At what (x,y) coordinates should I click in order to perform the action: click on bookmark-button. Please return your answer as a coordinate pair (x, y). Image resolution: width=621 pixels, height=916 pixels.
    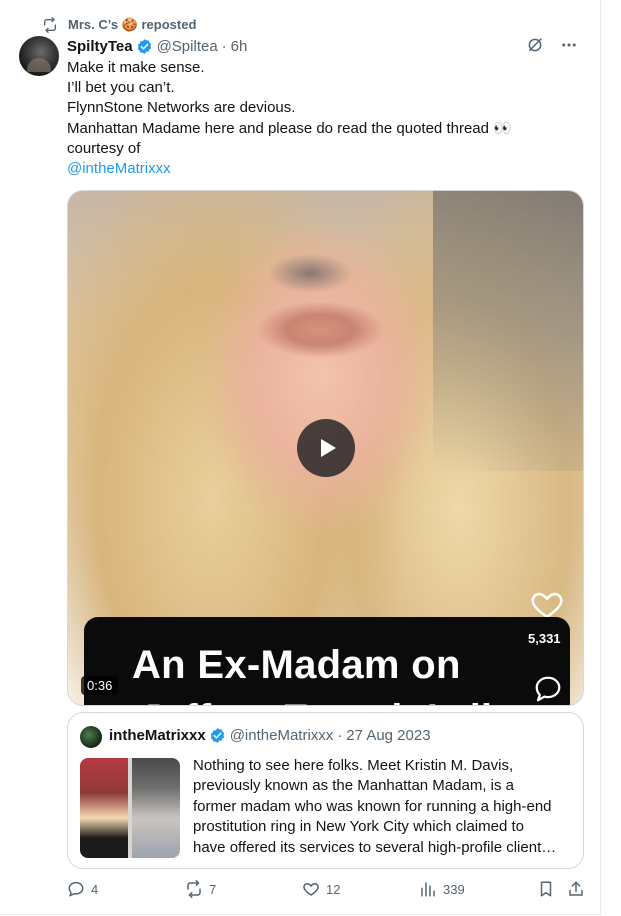
    Looking at the image, I should click on (546, 889).